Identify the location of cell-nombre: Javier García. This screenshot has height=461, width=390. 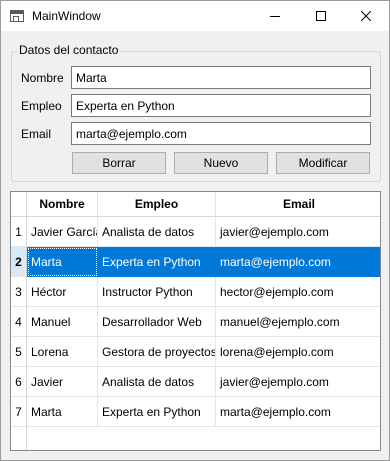
(62, 232).